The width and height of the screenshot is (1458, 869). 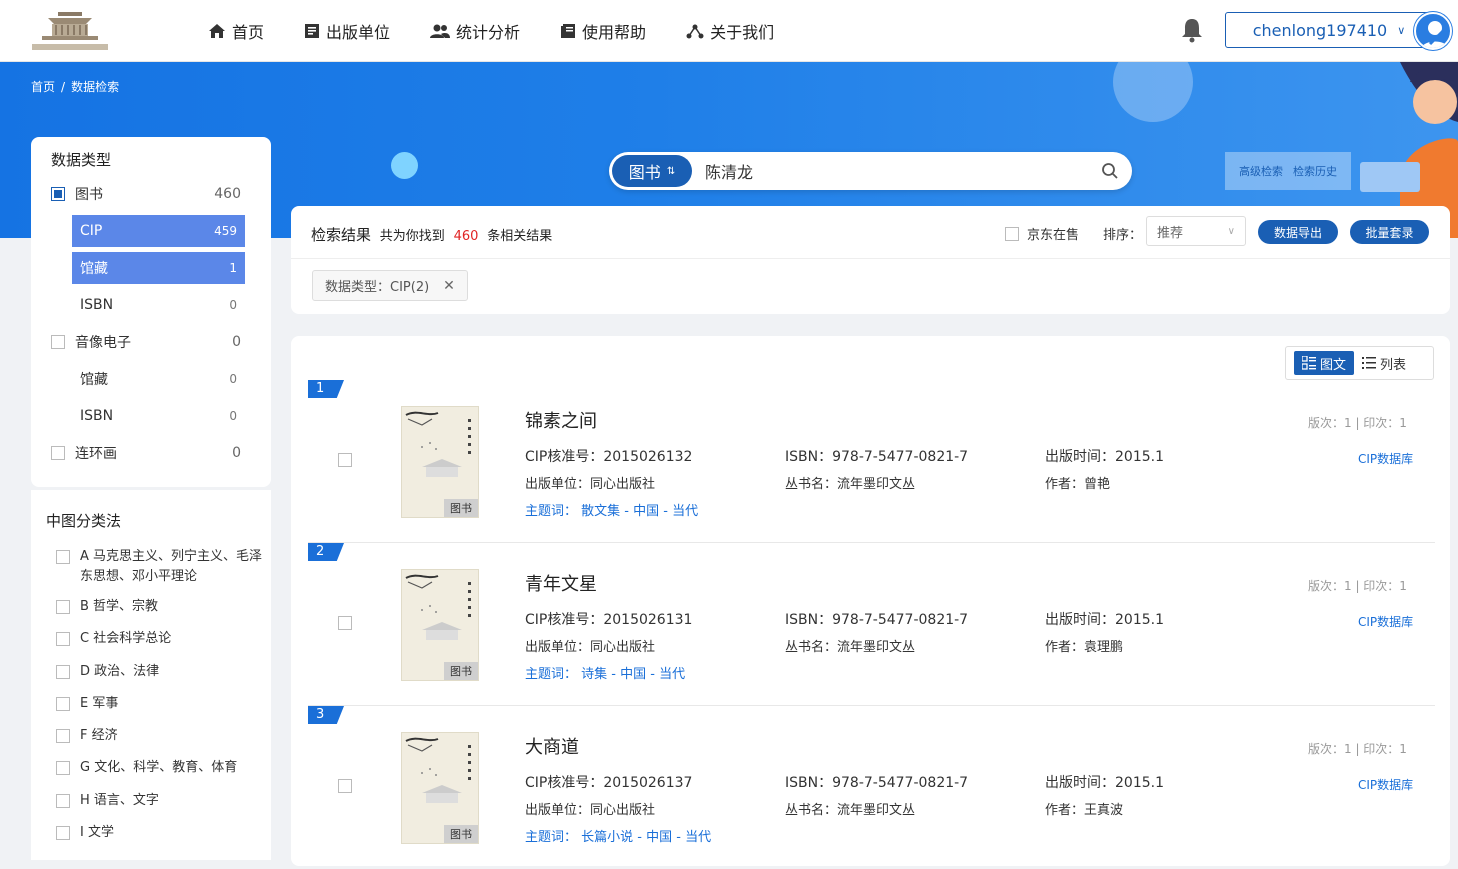 I want to click on publisher: 出版单位：同心出版社, so click(x=590, y=647).